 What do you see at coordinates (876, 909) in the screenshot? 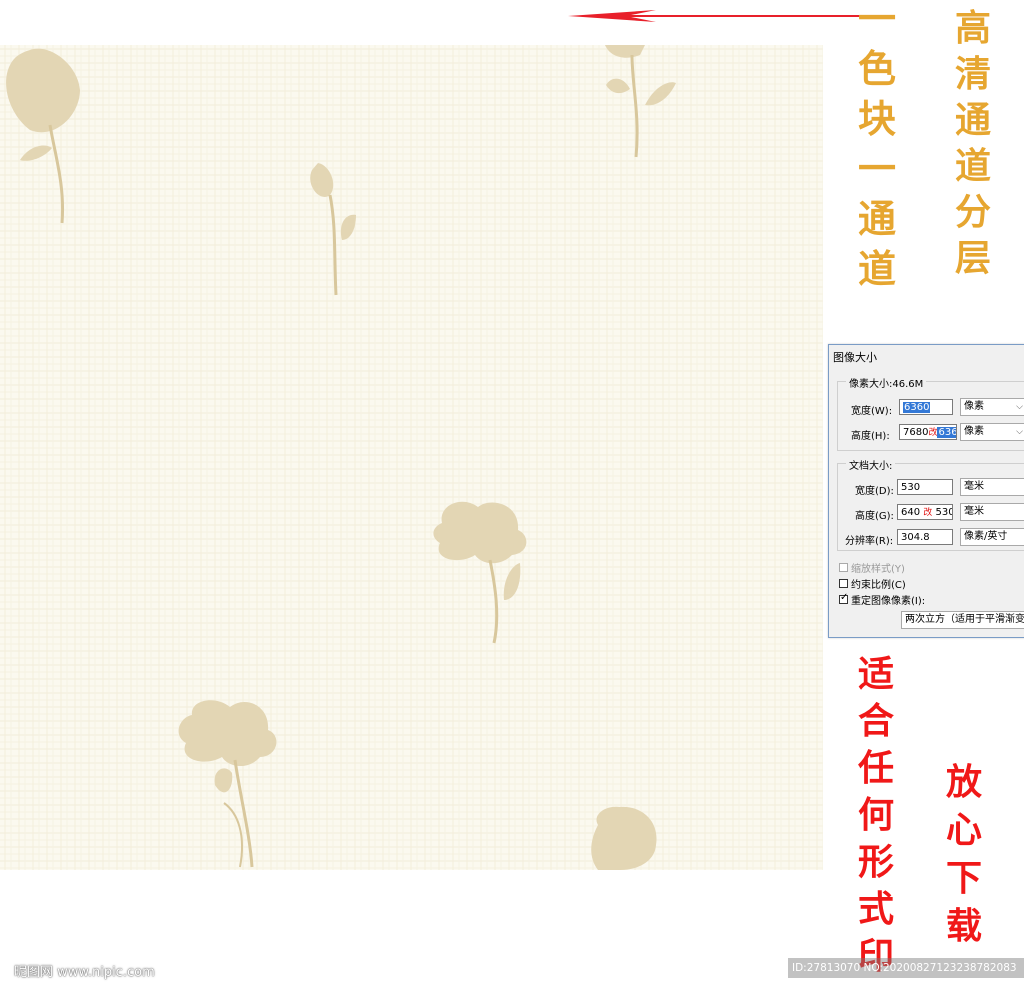
I see `vertical-char: 式` at bounding box center [876, 909].